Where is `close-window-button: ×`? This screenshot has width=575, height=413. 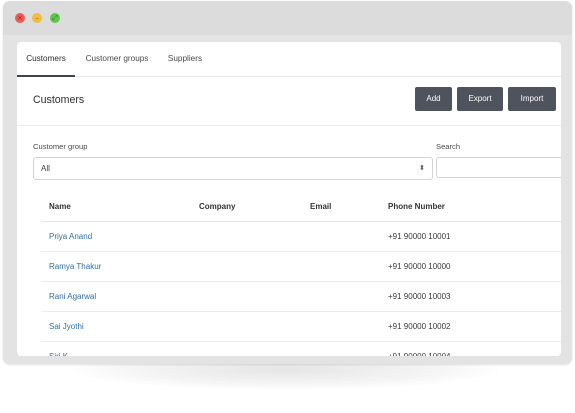
close-window-button: × is located at coordinates (20, 18).